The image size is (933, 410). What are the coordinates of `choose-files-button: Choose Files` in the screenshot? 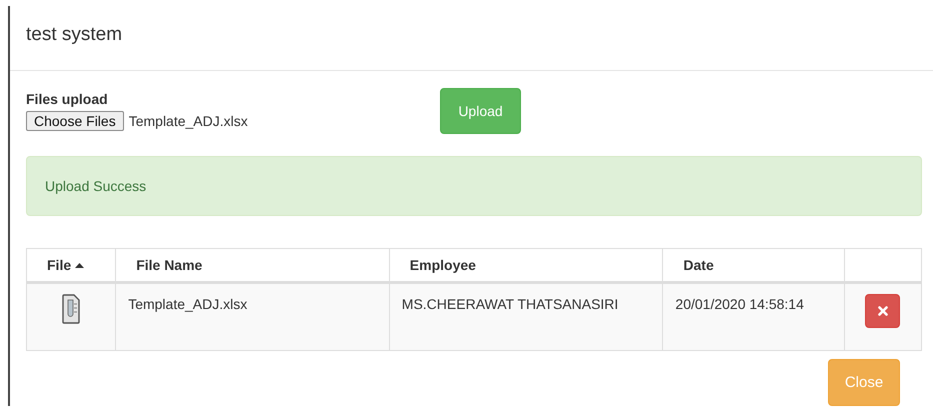 It's located at (75, 121).